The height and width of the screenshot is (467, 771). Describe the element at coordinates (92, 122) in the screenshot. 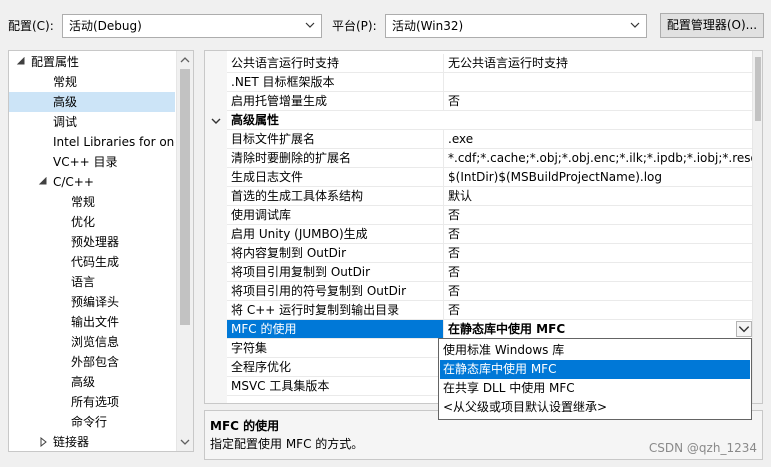

I see `tree-item: 调试` at that location.